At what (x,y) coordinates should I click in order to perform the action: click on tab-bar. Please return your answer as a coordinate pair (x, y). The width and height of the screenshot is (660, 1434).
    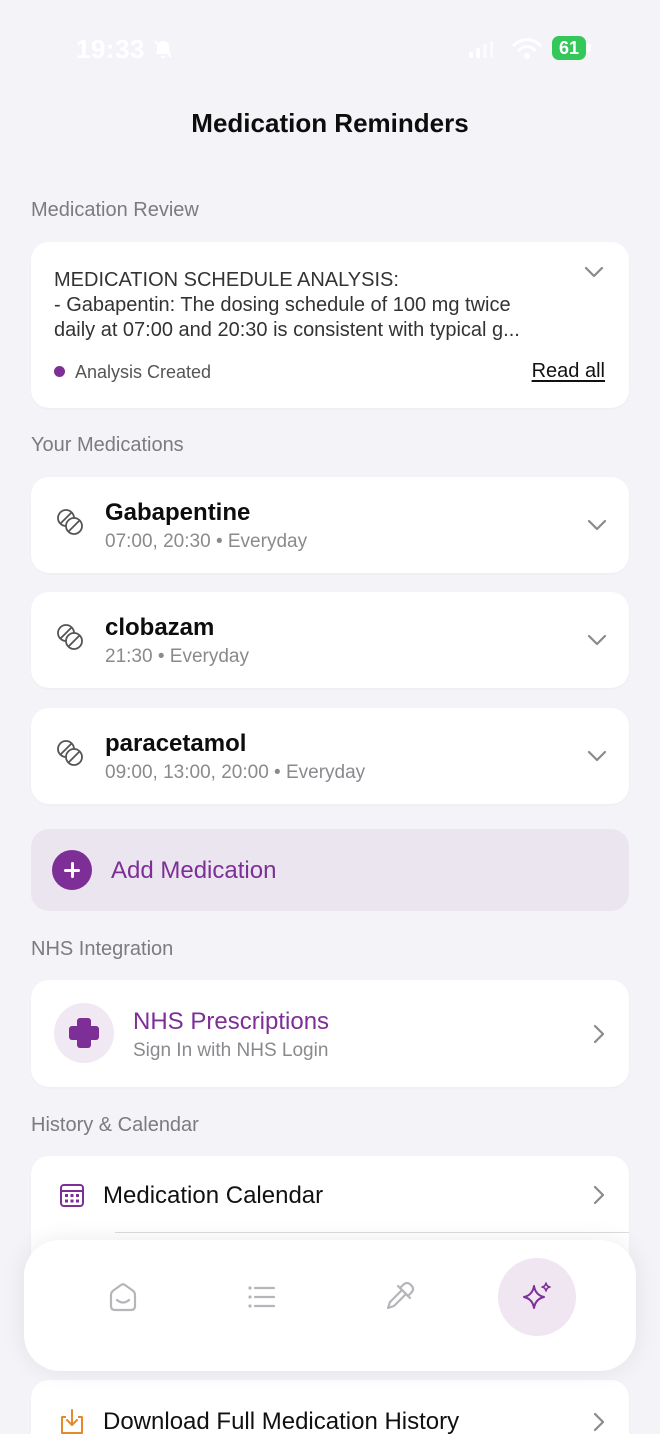
    Looking at the image, I should click on (330, 1305).